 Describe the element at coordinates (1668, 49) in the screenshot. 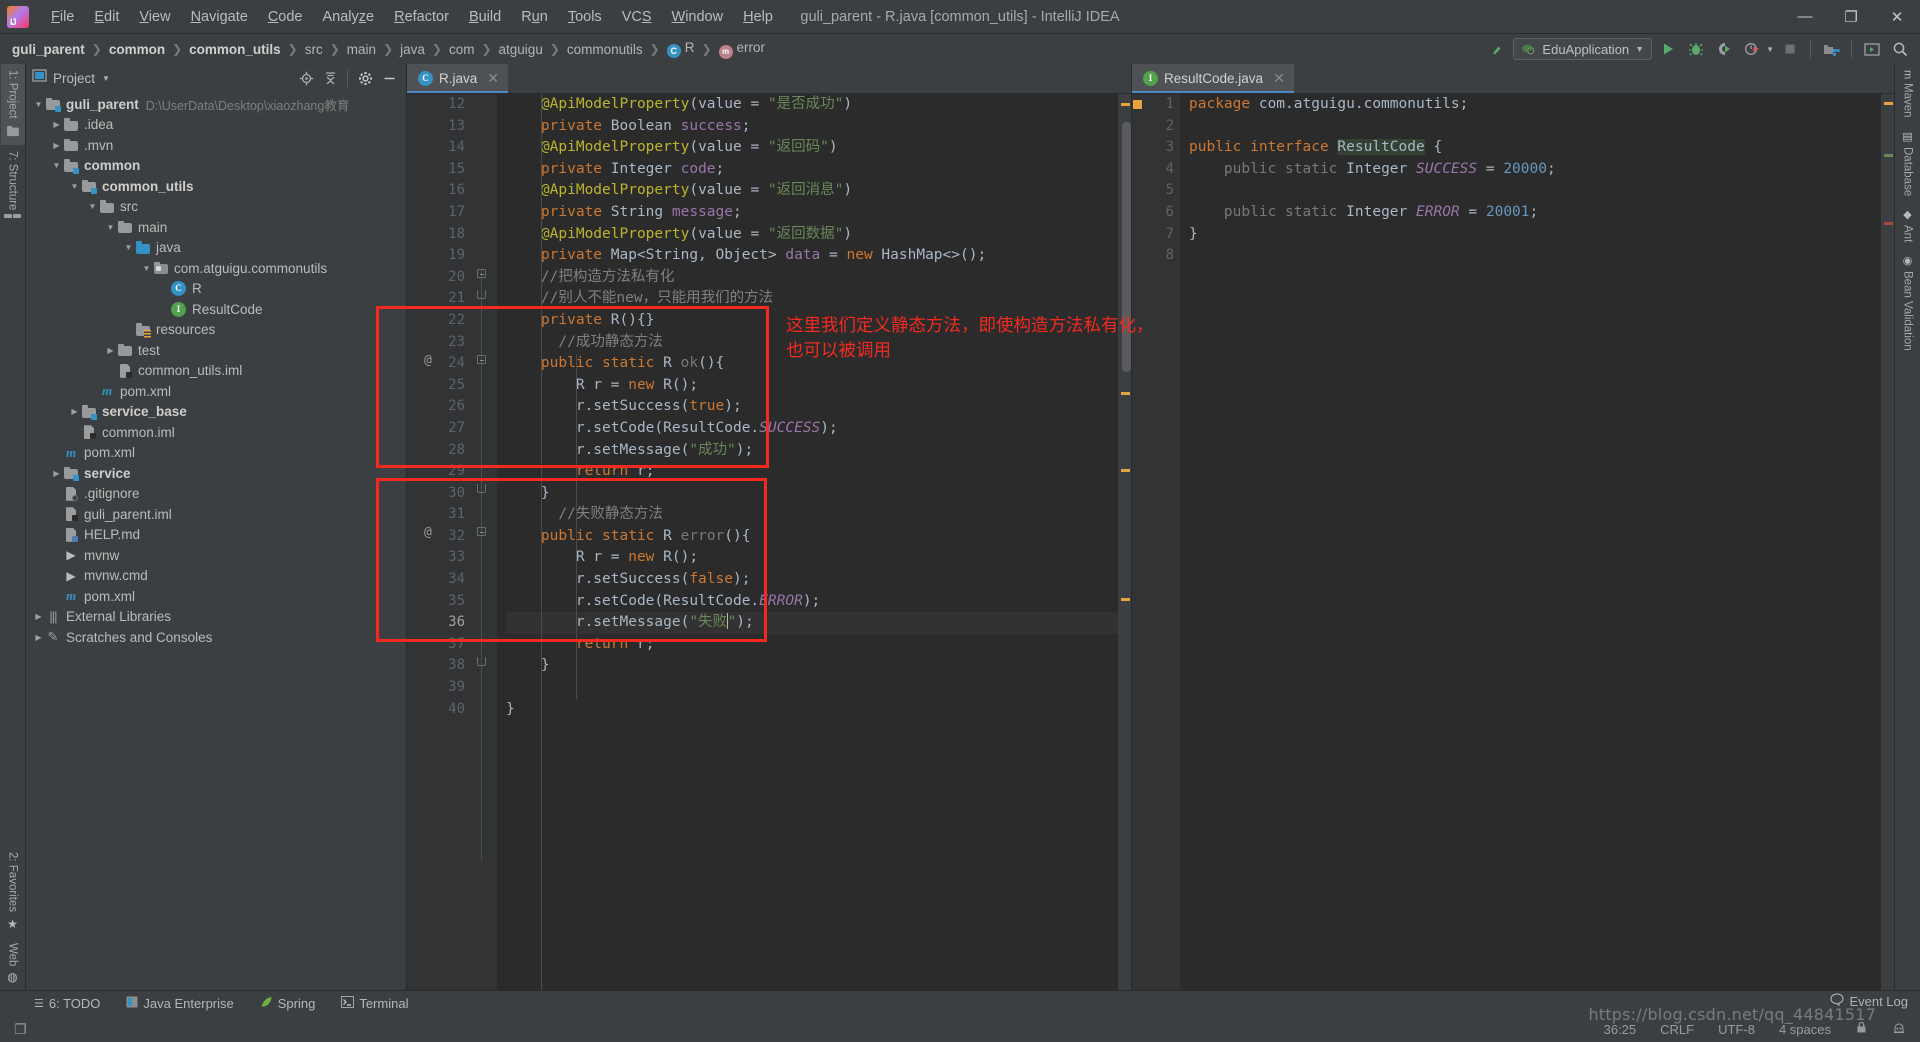

I see `run-icon` at that location.